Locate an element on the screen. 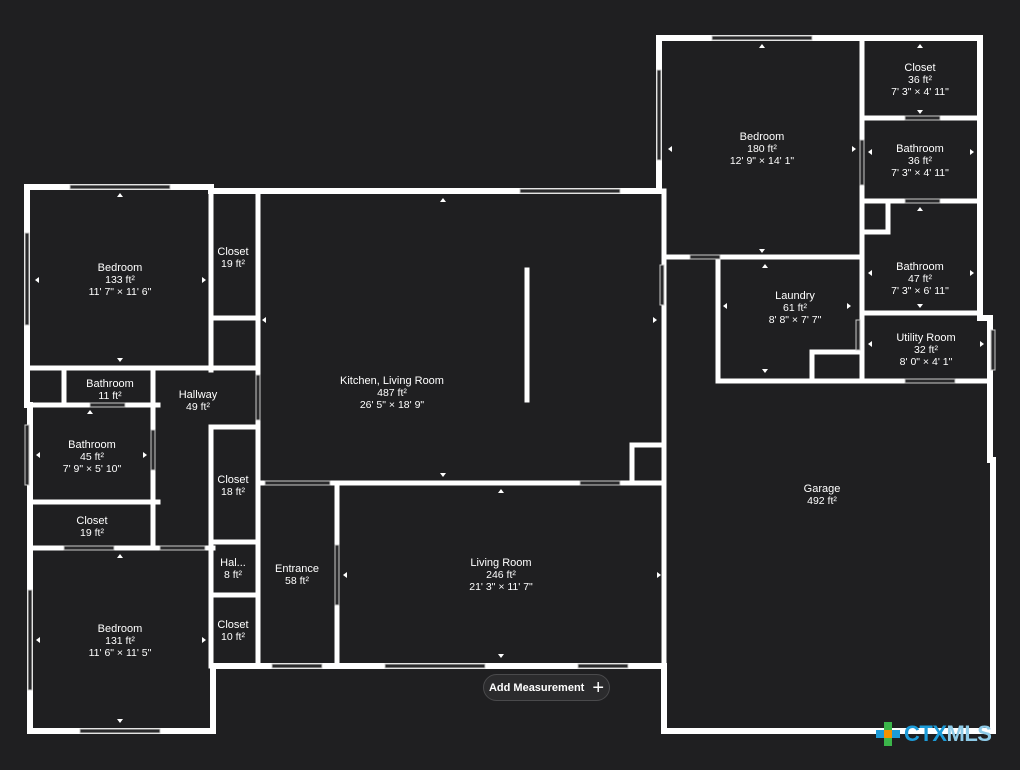 The image size is (1020, 770). room-bedroom-ne: Bedroom 180 ft² 12' 9" × 14' 1" is located at coordinates (762, 149).